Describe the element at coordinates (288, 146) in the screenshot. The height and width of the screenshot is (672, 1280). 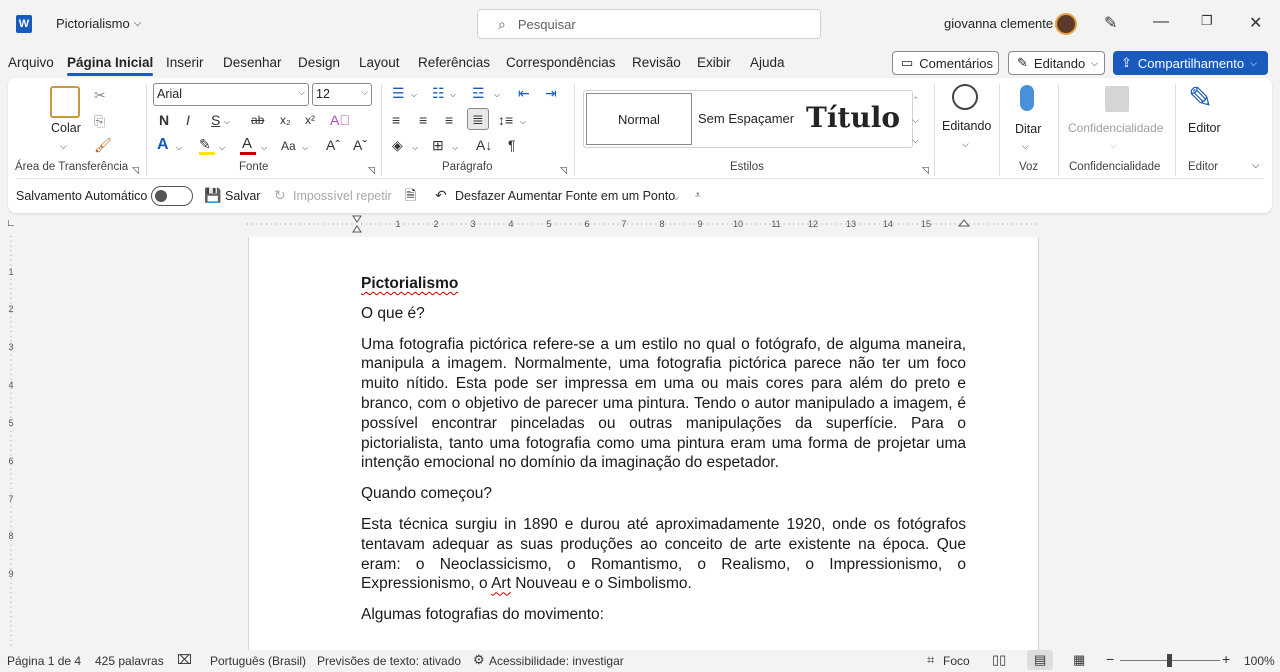
I see `change-case-icon: Aa` at that location.